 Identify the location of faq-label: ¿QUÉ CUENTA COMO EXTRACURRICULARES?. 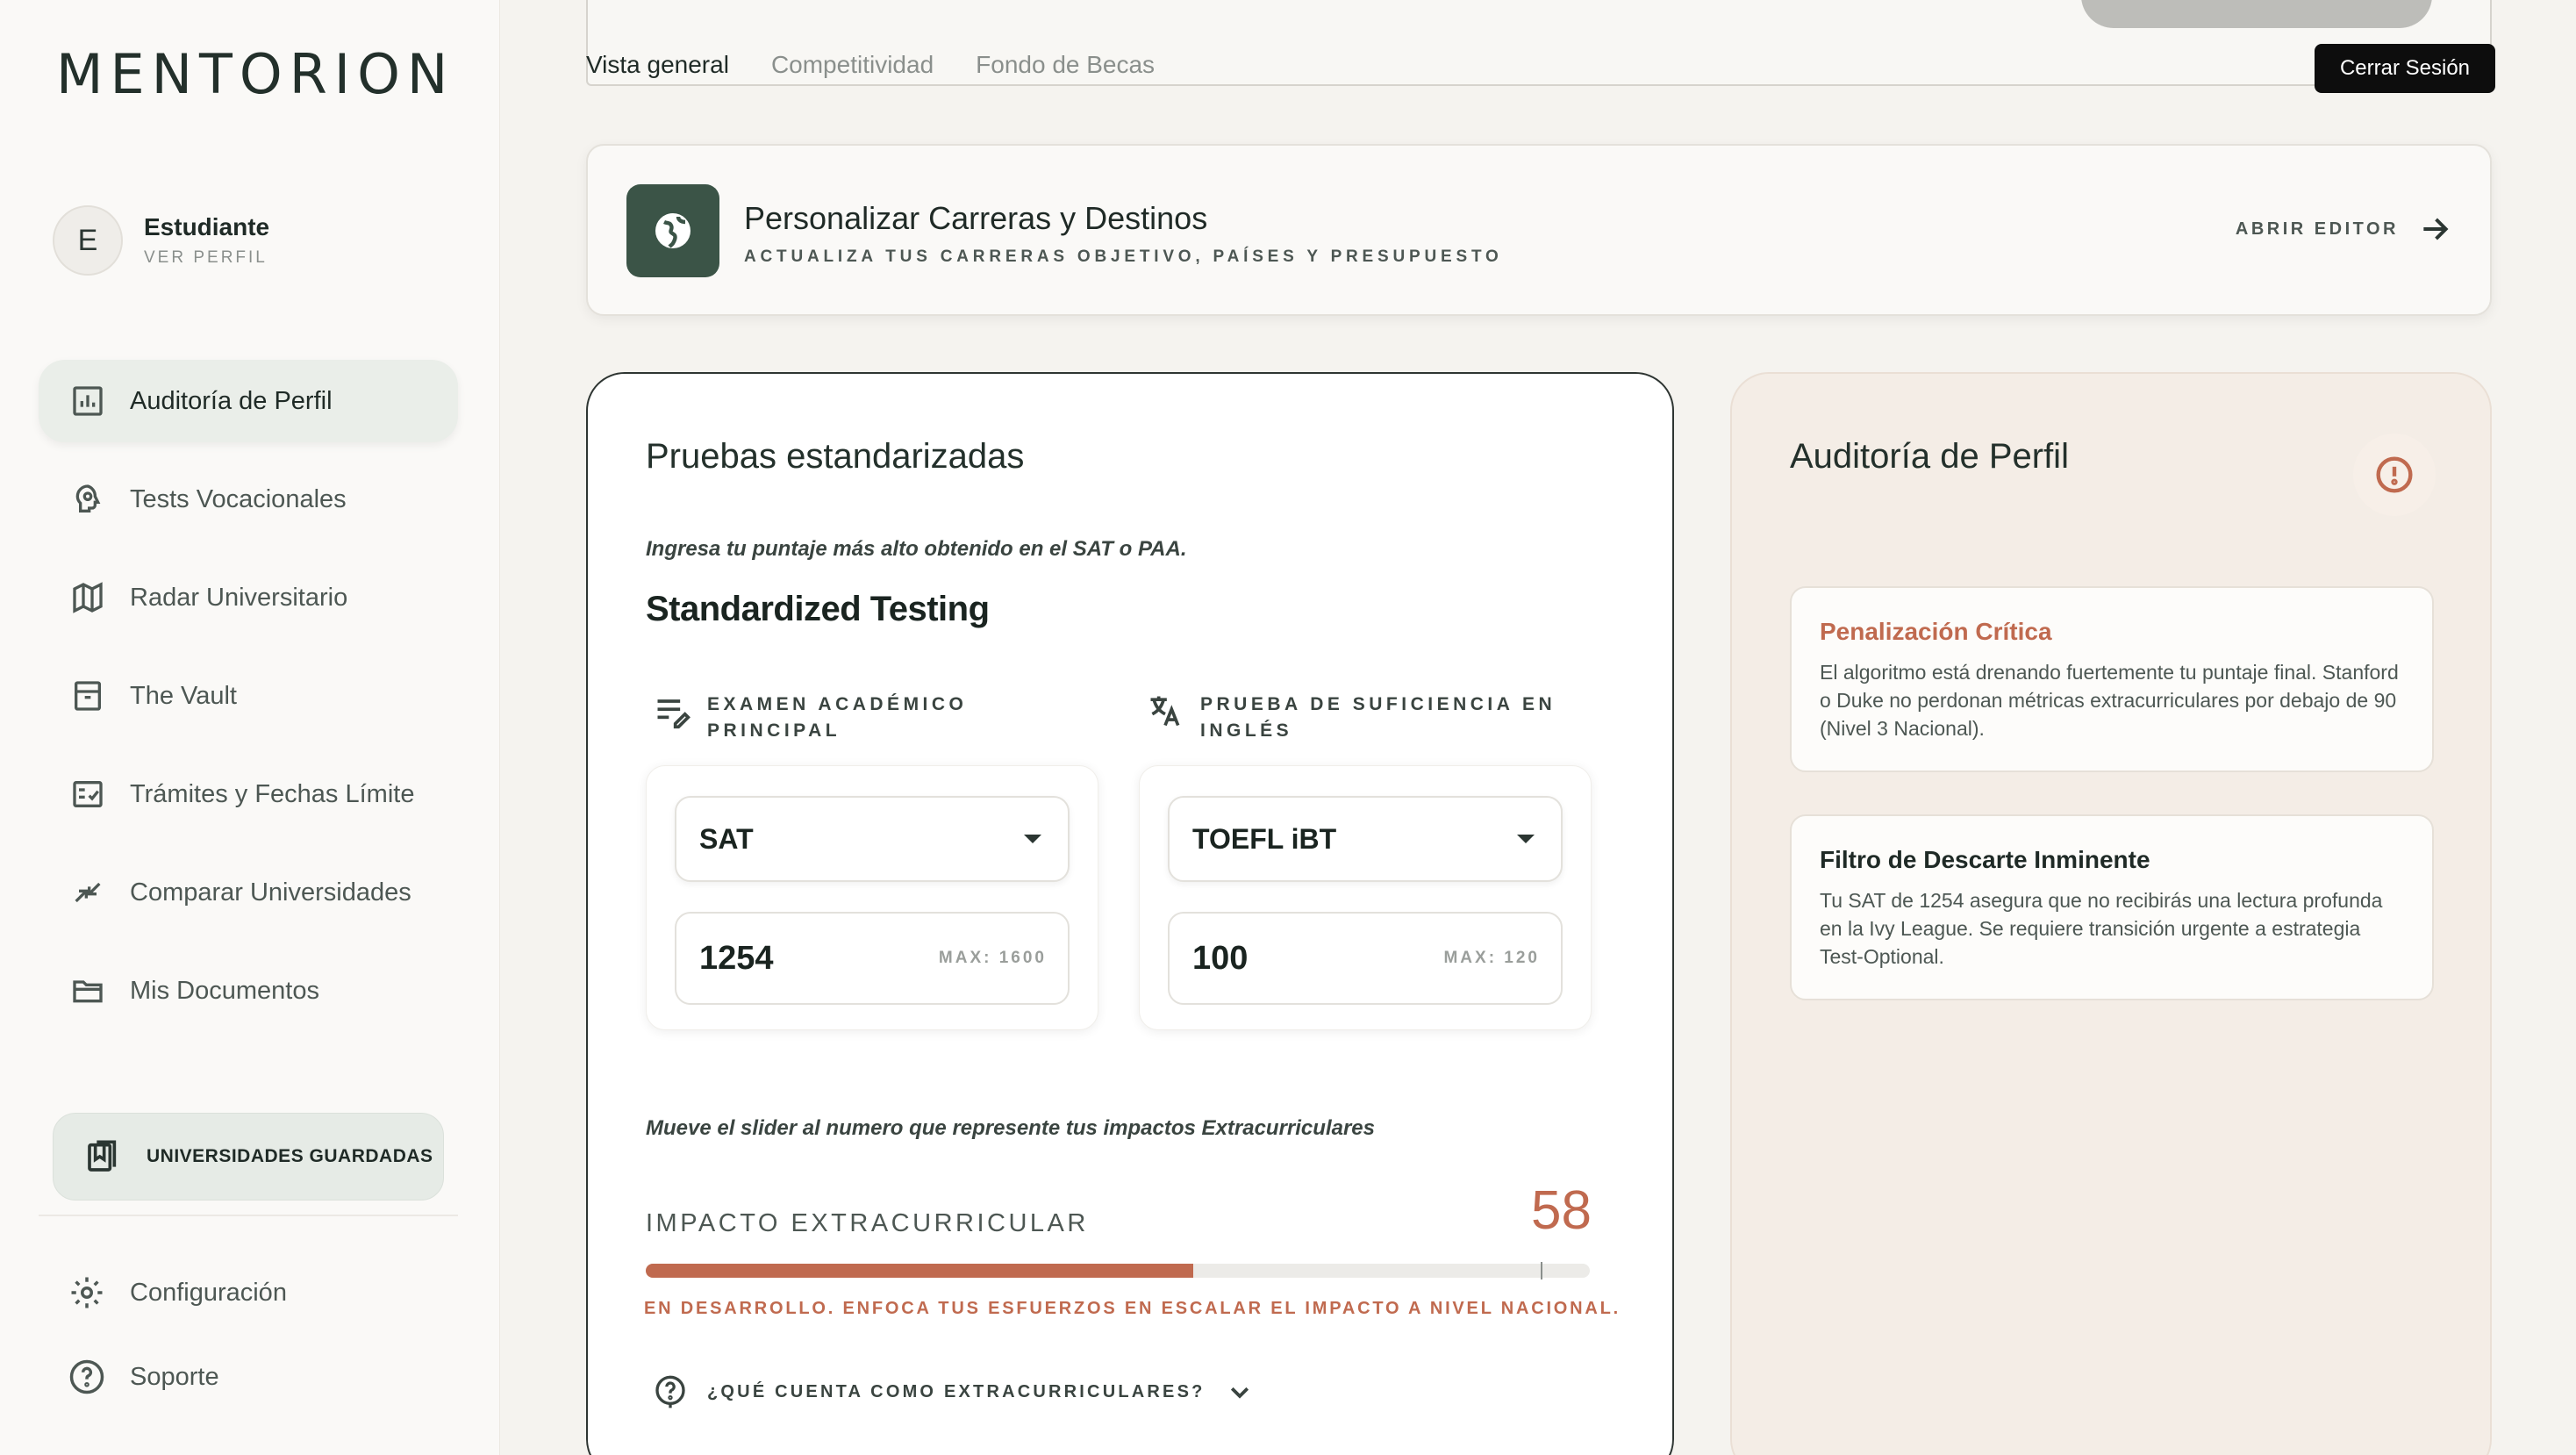
(956, 1391).